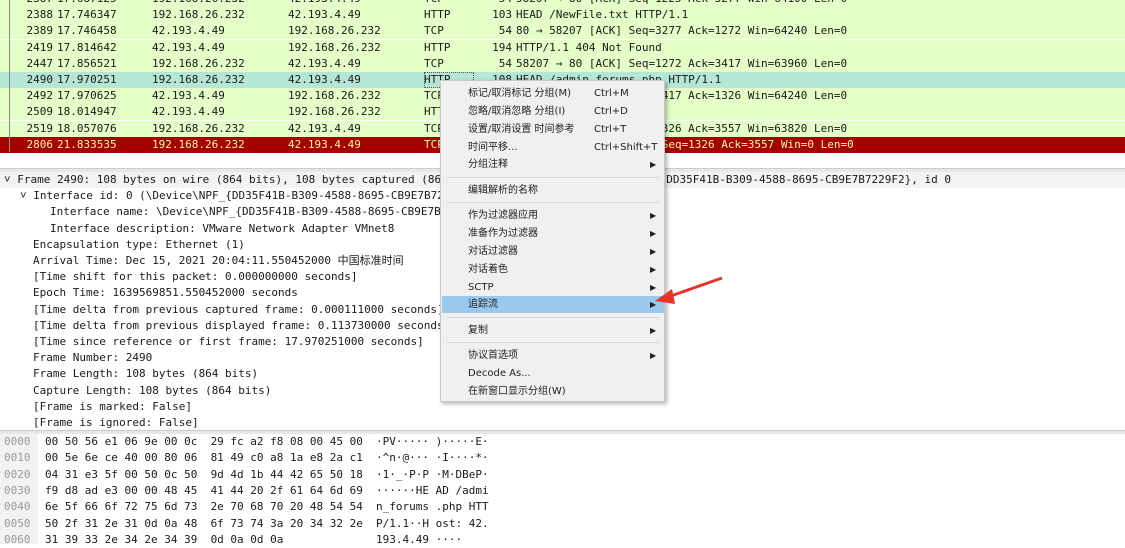 This screenshot has width=1125, height=548. Describe the element at coordinates (553, 391) in the screenshot. I see `menu-item: 在新窗口显示分组(W)` at that location.